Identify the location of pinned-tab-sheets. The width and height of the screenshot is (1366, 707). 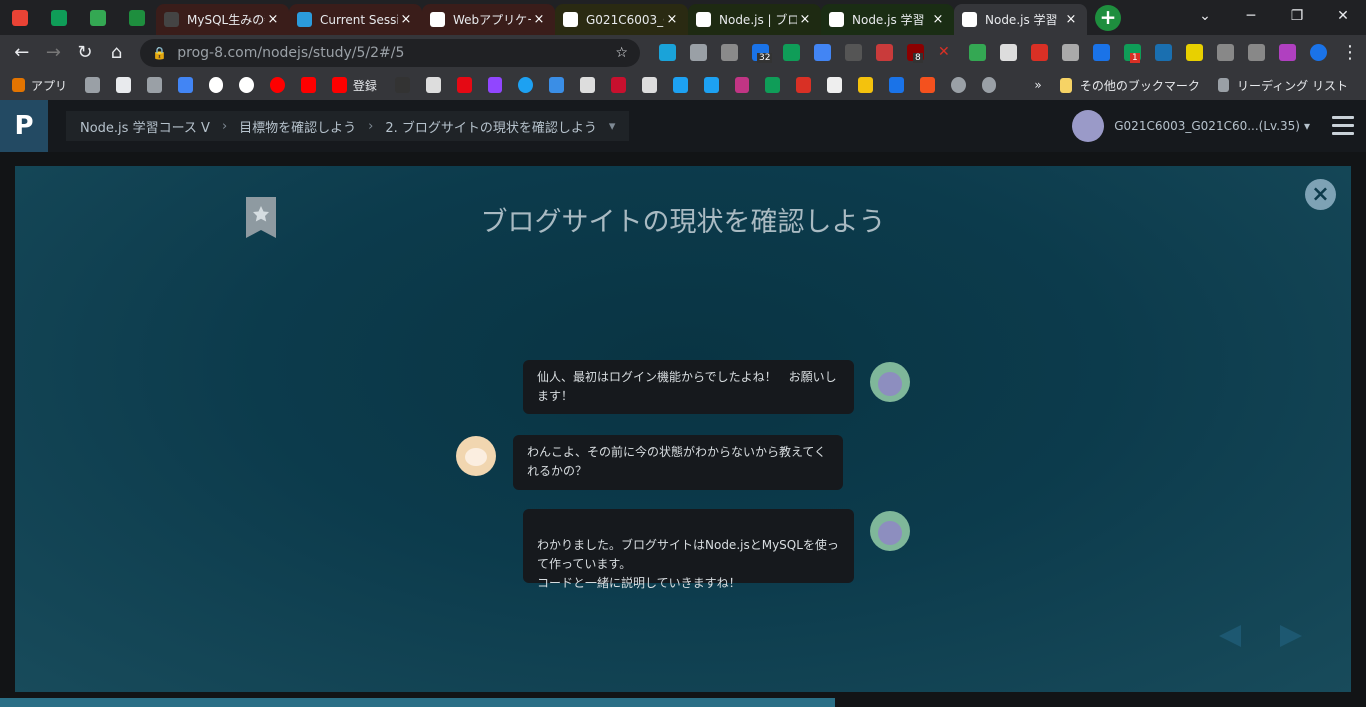
(58, 17).